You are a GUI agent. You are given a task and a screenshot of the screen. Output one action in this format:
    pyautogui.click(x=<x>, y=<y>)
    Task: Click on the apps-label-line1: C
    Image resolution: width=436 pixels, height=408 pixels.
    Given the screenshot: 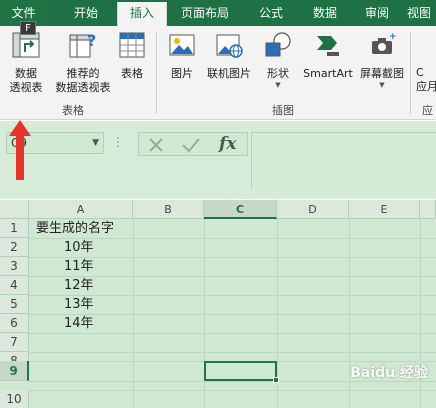 What is the action you would take?
    pyautogui.click(x=420, y=72)
    